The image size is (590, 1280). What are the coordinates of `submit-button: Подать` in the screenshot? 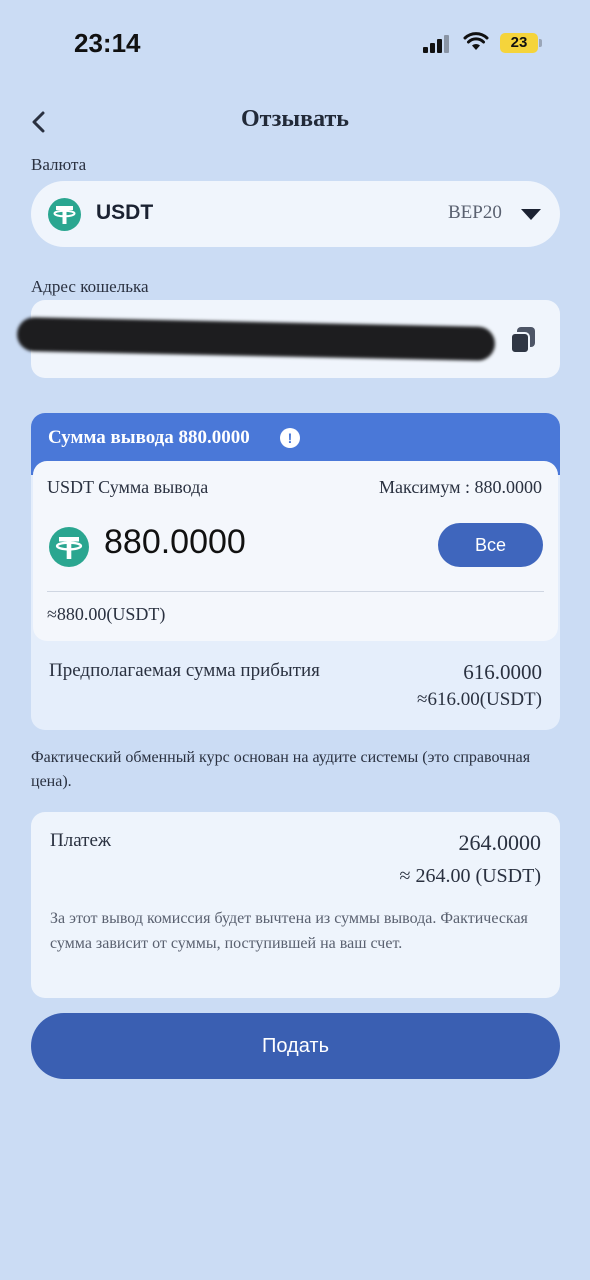 It's located at (295, 1046).